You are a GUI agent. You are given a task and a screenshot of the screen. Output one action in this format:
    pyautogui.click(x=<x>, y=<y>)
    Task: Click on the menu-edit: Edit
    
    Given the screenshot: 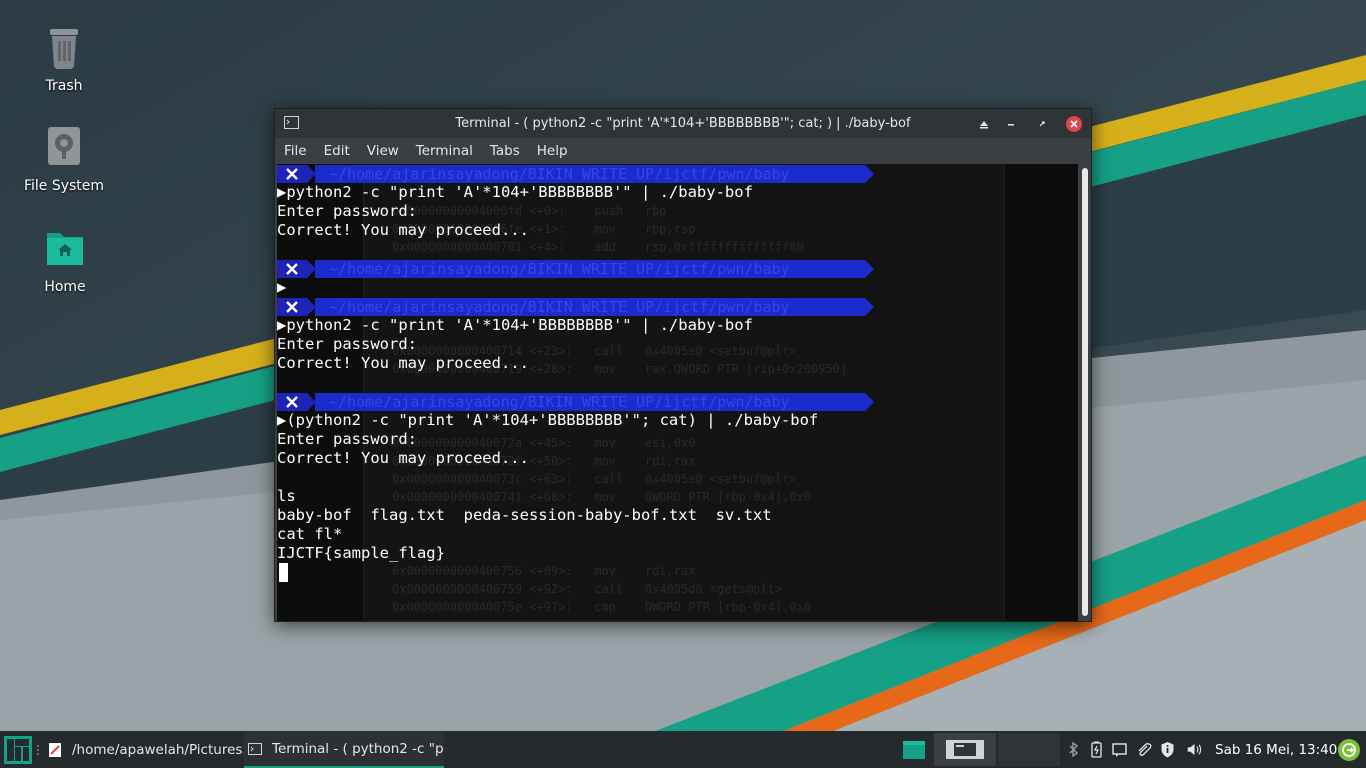 What is the action you would take?
    pyautogui.click(x=337, y=151)
    